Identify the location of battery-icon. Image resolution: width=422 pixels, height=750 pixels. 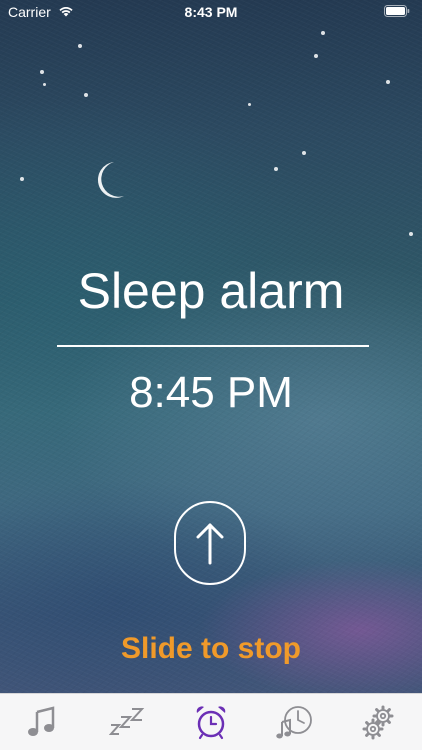
(397, 11).